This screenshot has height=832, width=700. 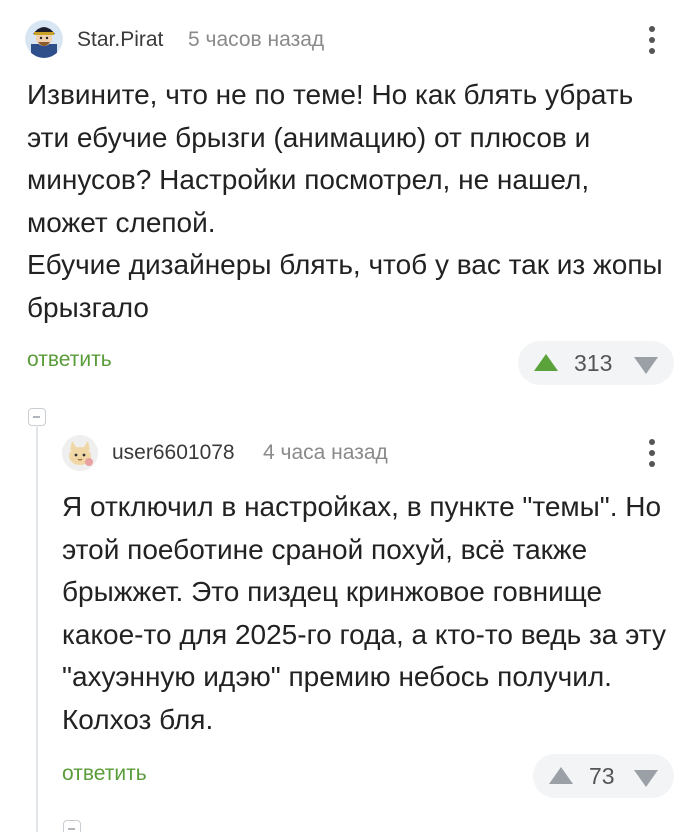 What do you see at coordinates (44, 39) in the screenshot?
I see `pirate-avatar-icon` at bounding box center [44, 39].